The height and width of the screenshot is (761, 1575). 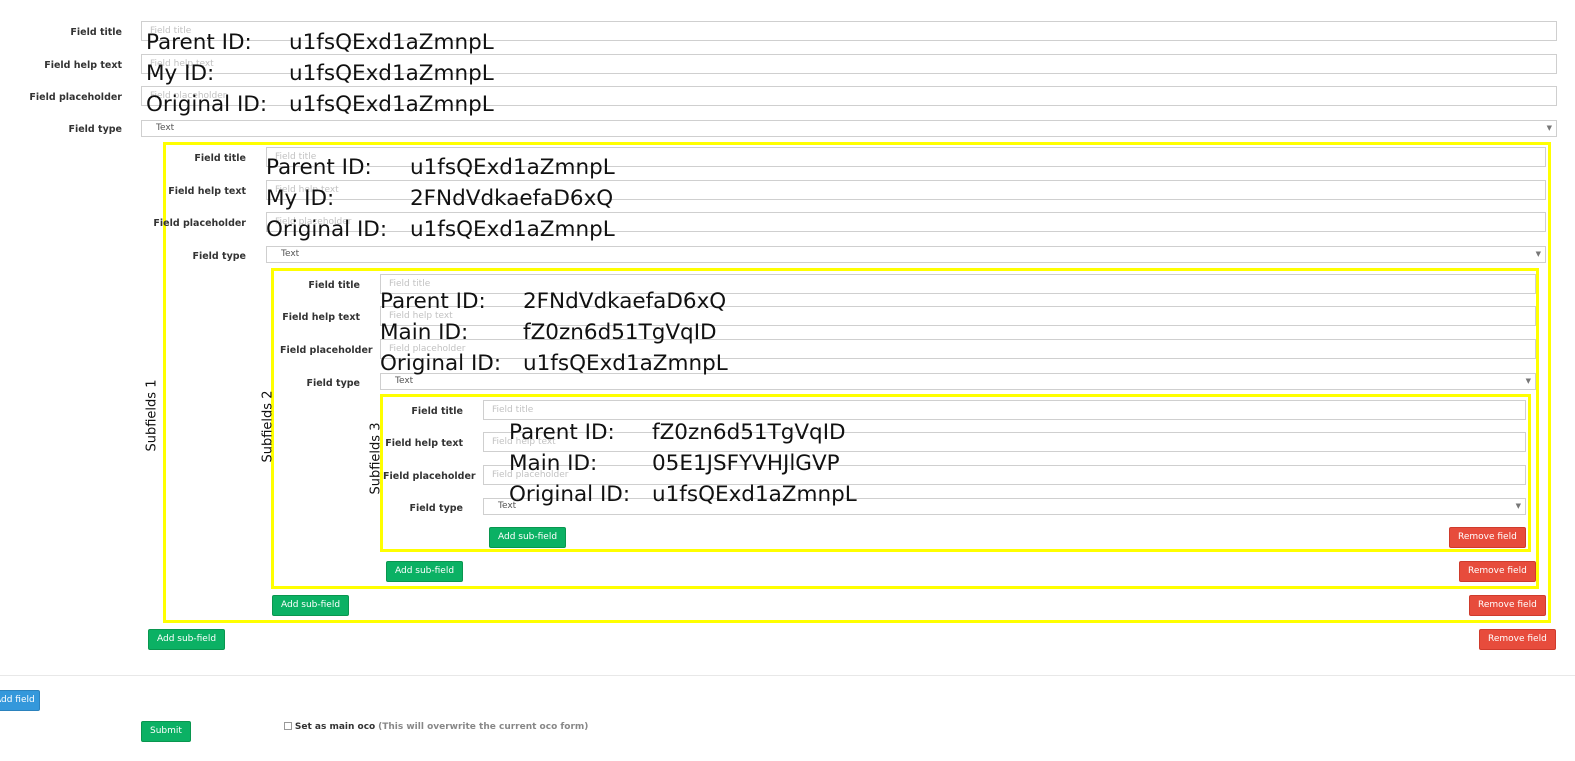 What do you see at coordinates (166, 731) in the screenshot?
I see `submit-button: Submit` at bounding box center [166, 731].